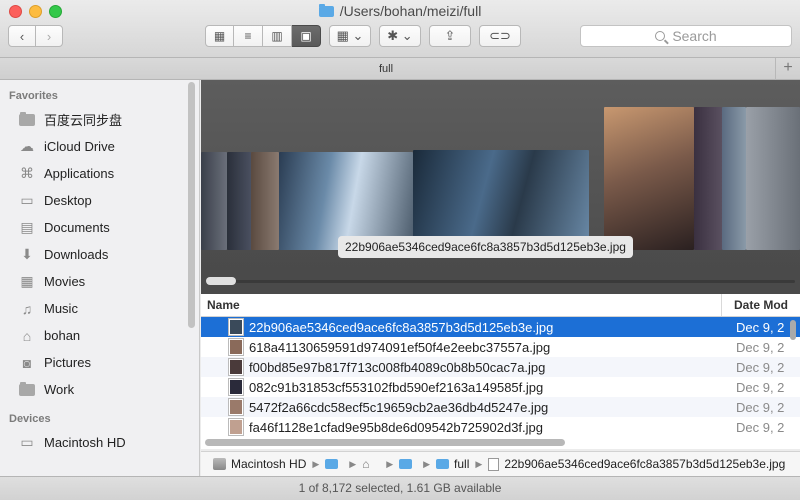 This screenshot has height=500, width=800. What do you see at coordinates (27, 227) in the screenshot?
I see `documents-icon: ▤` at bounding box center [27, 227].